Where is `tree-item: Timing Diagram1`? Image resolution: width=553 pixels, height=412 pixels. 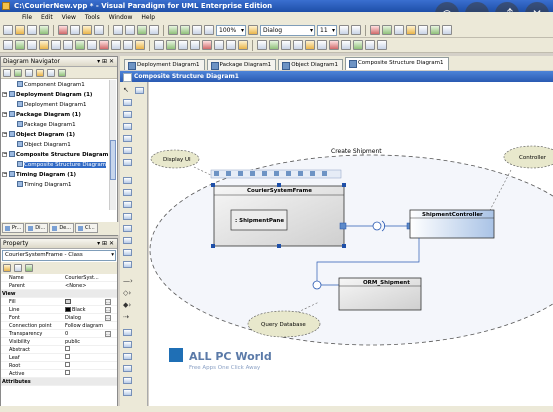 tree-item: Timing Diagram1 is located at coordinates (59, 185).